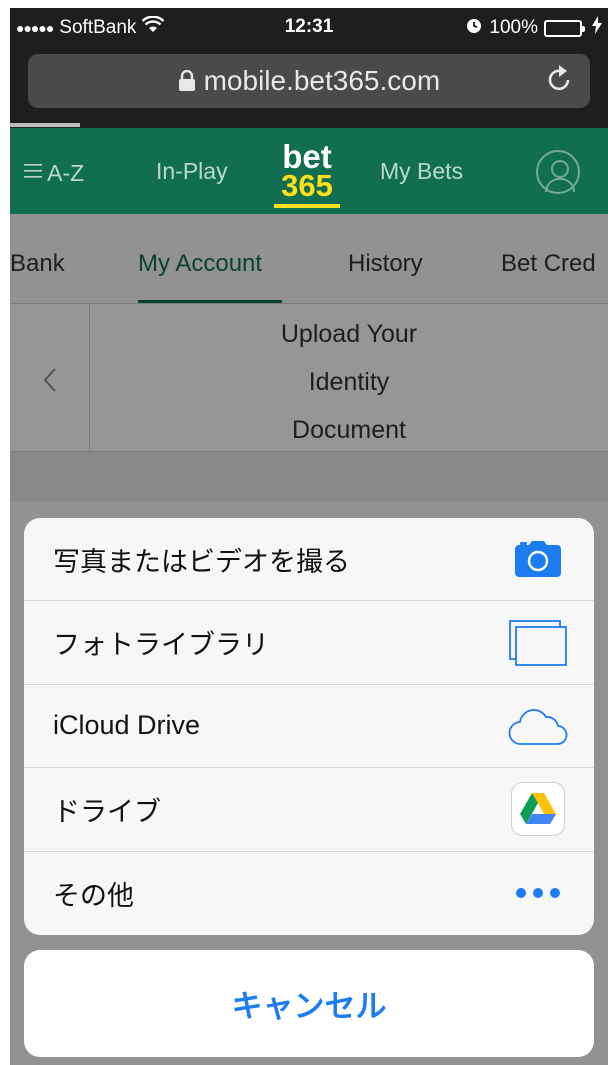  I want to click on camera-icon, so click(538, 559).